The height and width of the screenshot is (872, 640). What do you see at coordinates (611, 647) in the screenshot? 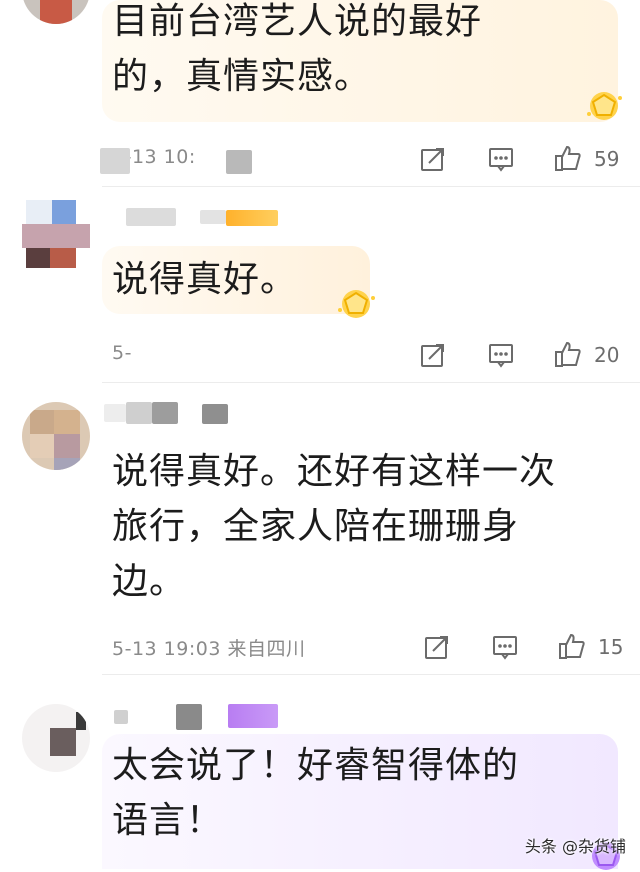
I see `like-count: 15` at bounding box center [611, 647].